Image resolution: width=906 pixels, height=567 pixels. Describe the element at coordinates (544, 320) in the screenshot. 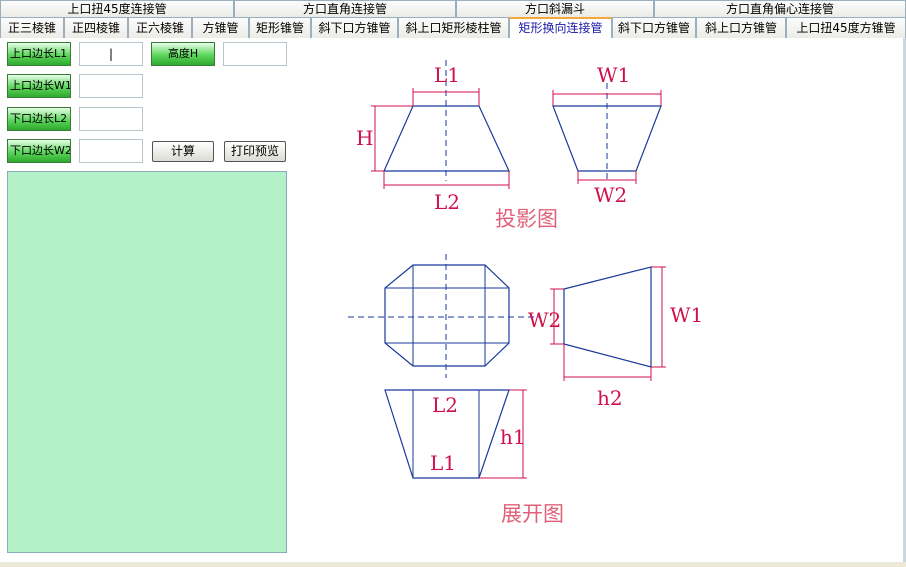

I see `unf-w2-label: W2` at that location.